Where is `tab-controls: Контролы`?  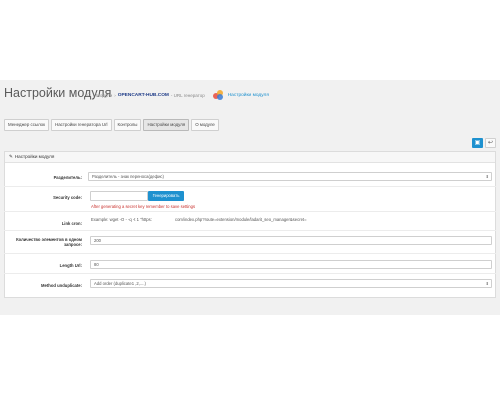 tab-controls: Контролы is located at coordinates (127, 125).